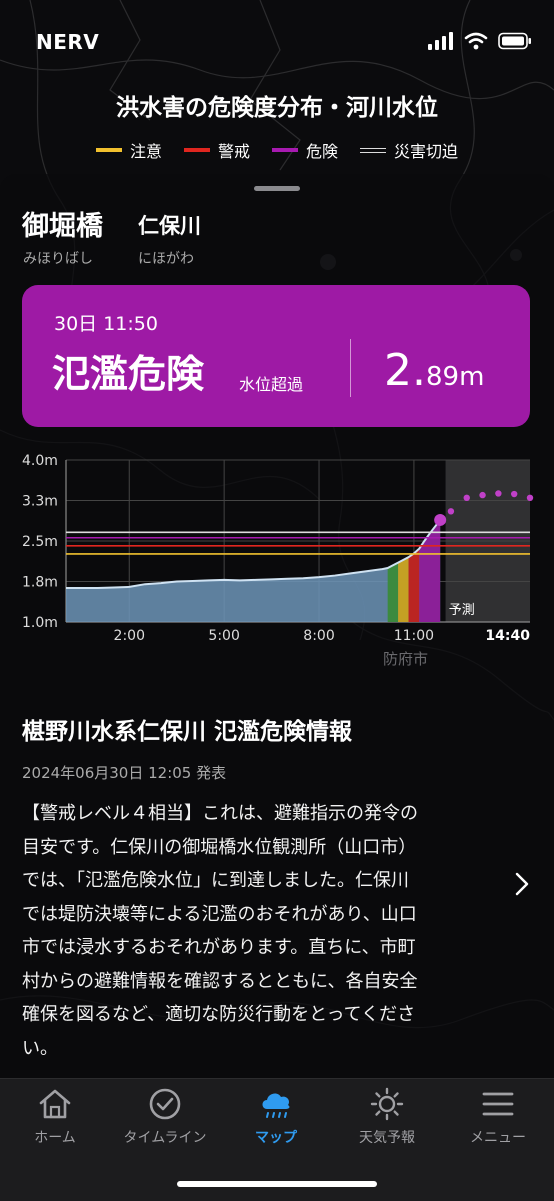 This screenshot has height=1201, width=554. I want to click on y-tick-label: 2.5m, so click(40, 542).